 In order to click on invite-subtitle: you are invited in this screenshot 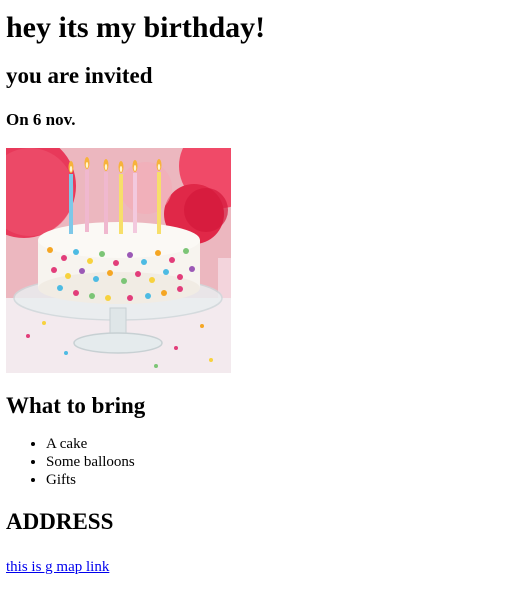, I will do `click(79, 75)`.